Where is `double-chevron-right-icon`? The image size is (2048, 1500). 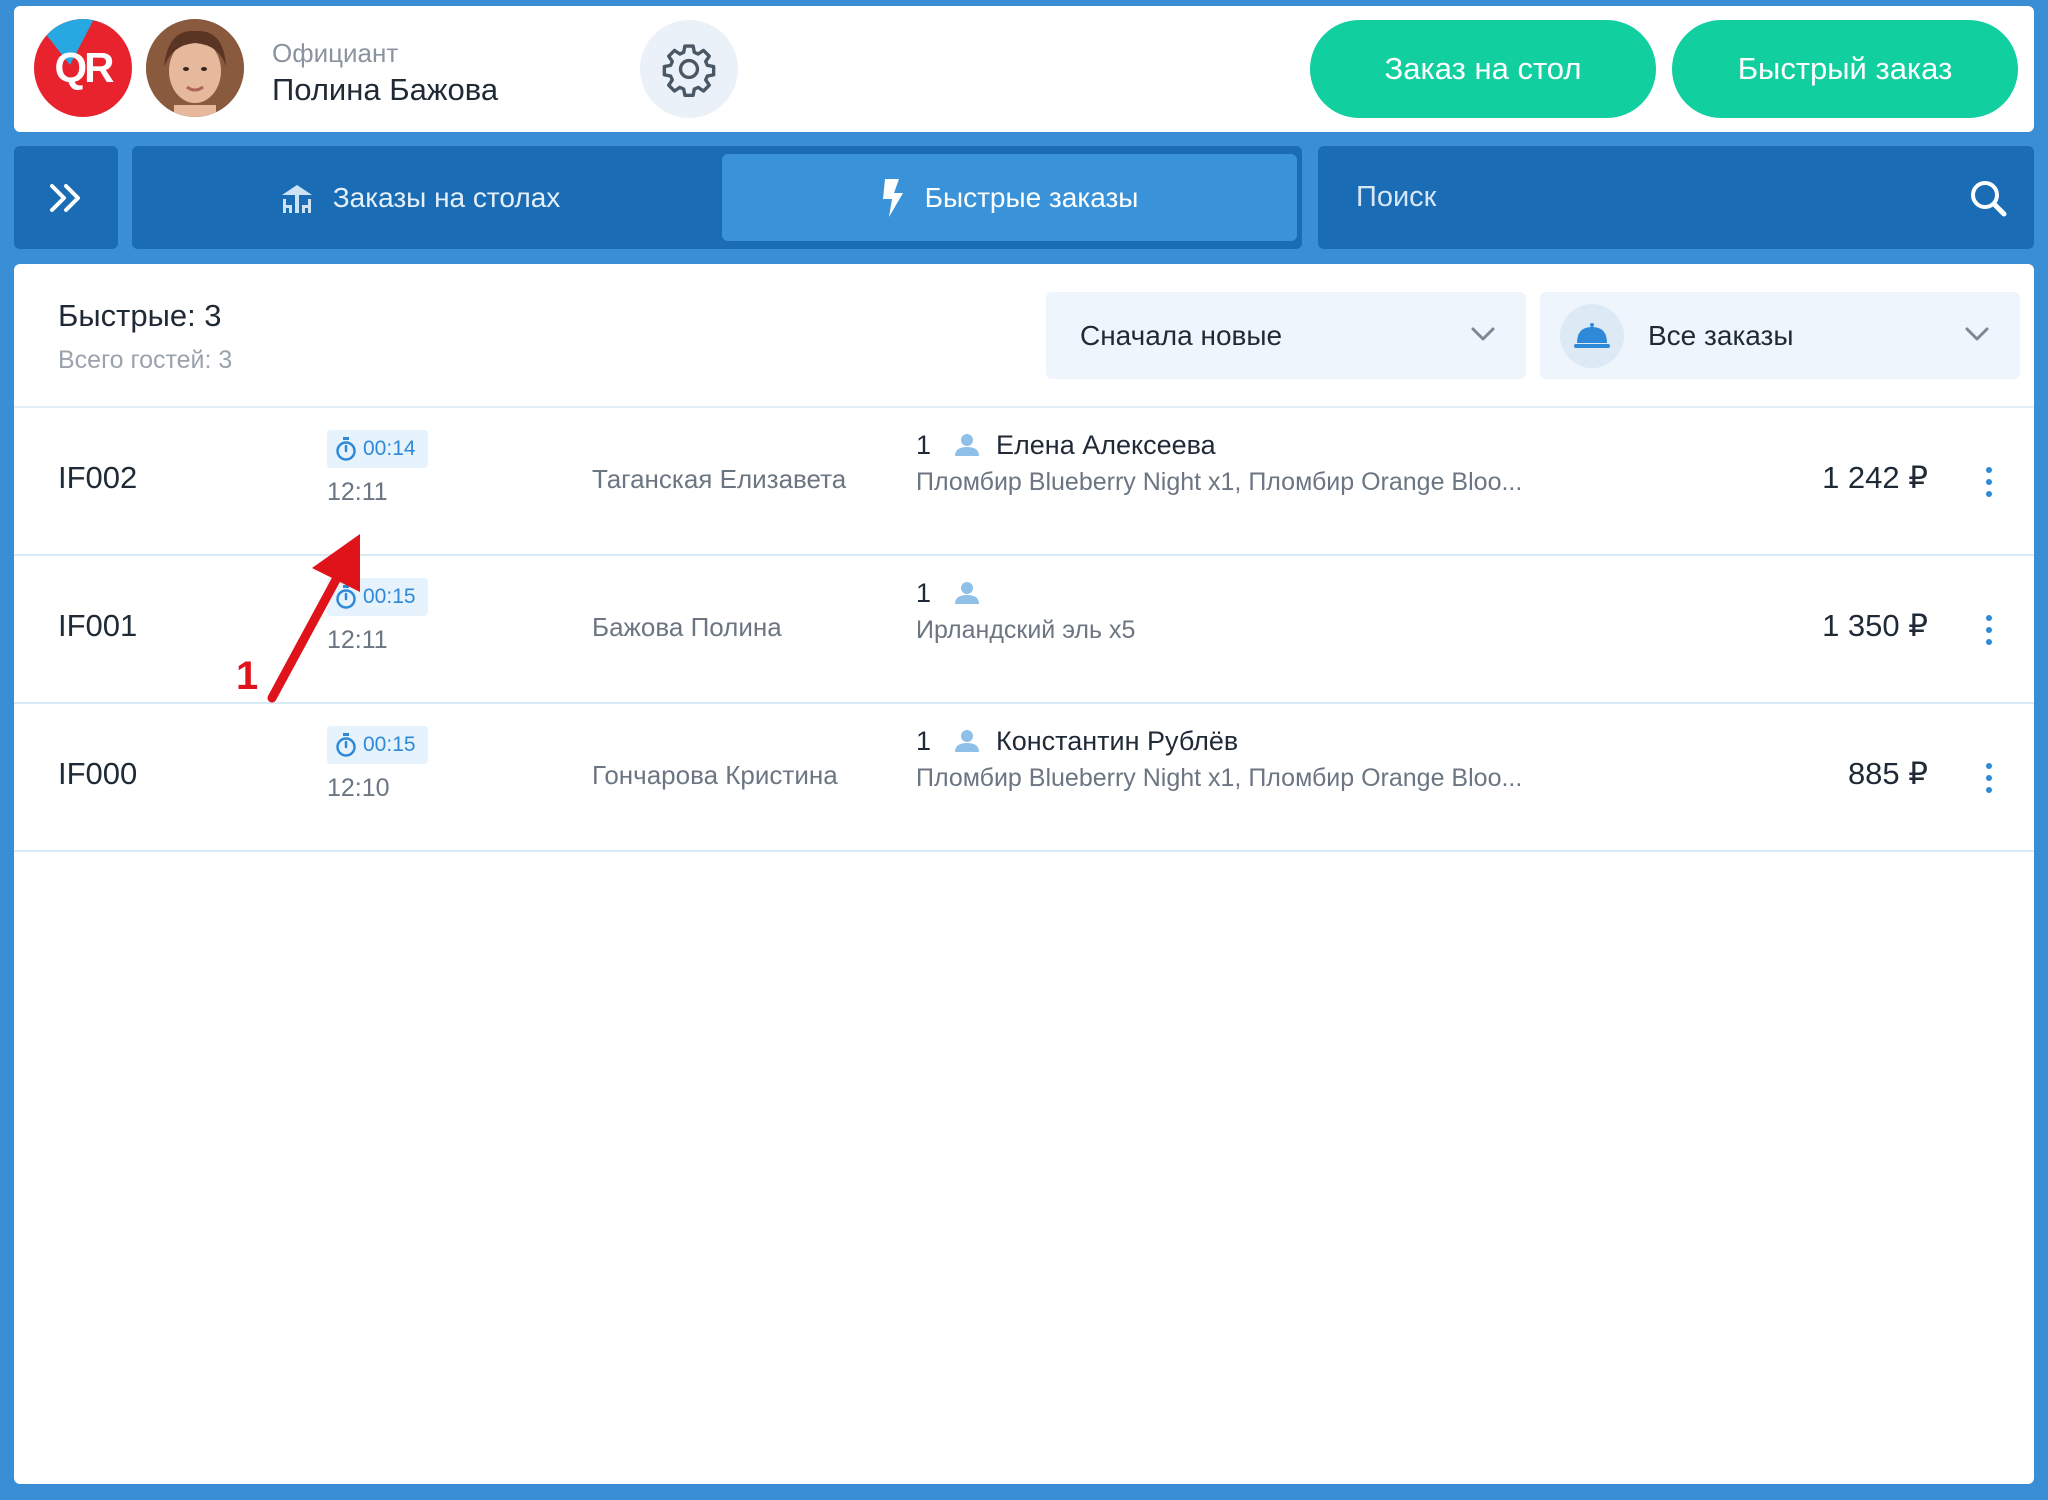 double-chevron-right-icon is located at coordinates (65, 197).